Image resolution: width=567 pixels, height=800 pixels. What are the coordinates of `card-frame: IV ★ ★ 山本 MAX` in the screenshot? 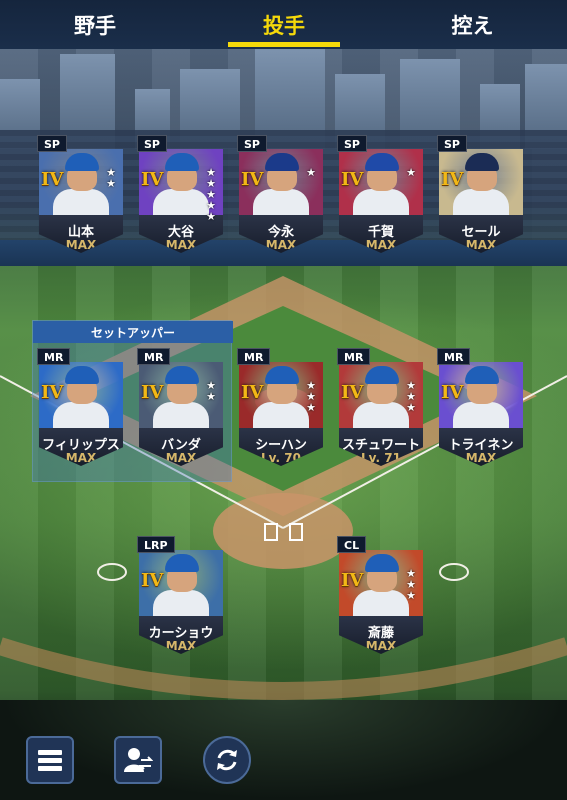 It's located at (81, 201).